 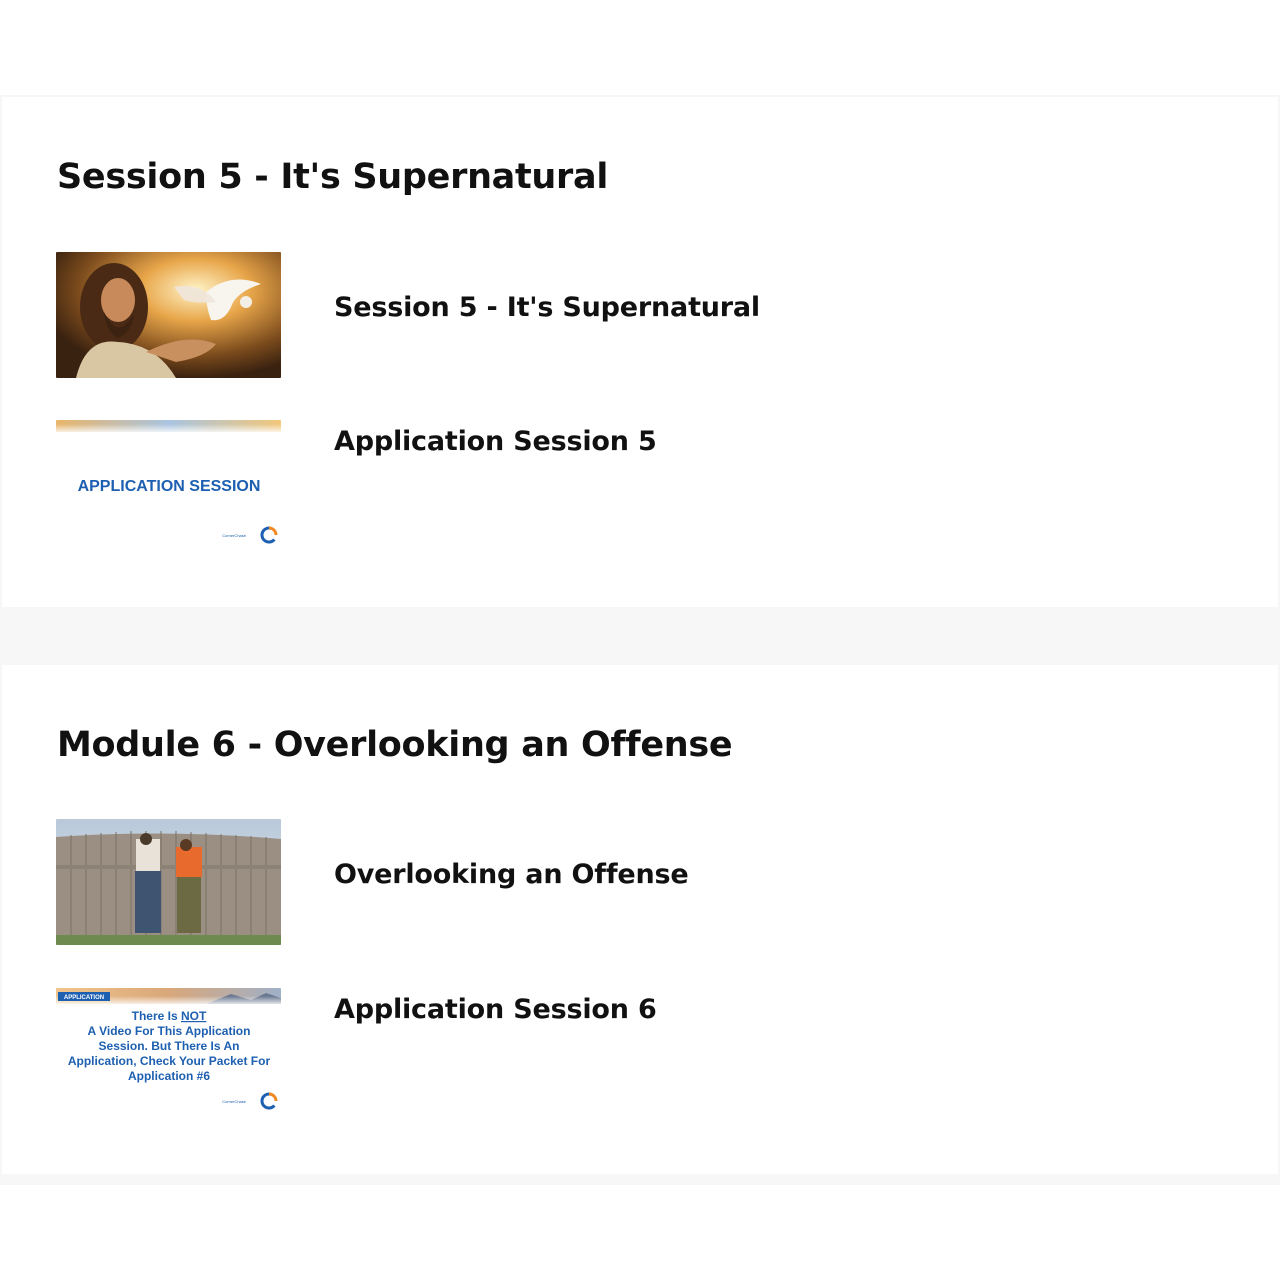 What do you see at coordinates (169, 1046) in the screenshot?
I see `svg-text: Session. But There Is An` at bounding box center [169, 1046].